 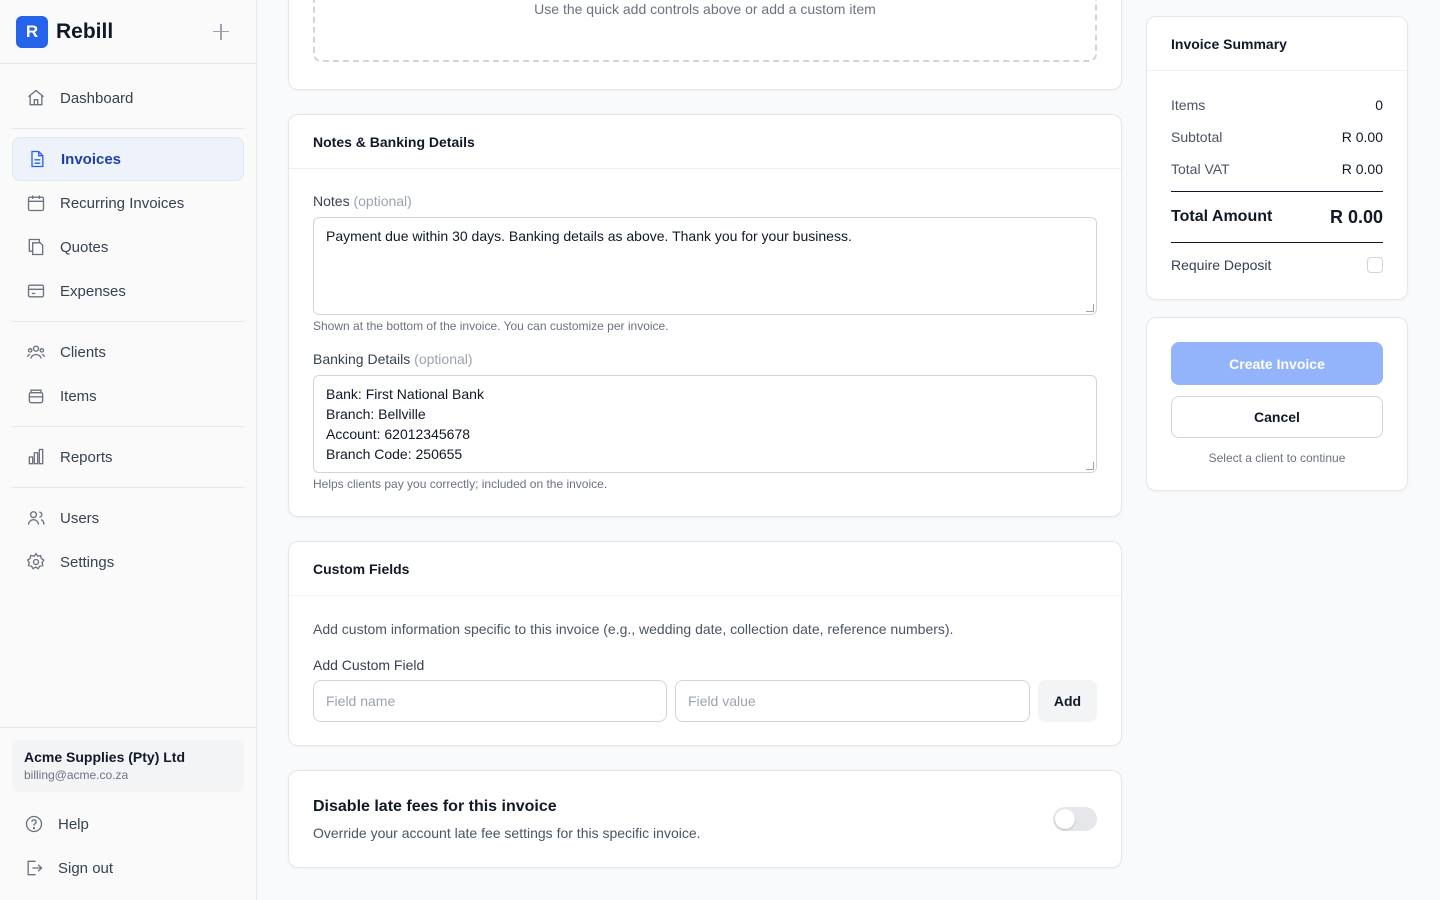 I want to click on summary-total-row: Total Amount R 0.00, so click(x=1277, y=217).